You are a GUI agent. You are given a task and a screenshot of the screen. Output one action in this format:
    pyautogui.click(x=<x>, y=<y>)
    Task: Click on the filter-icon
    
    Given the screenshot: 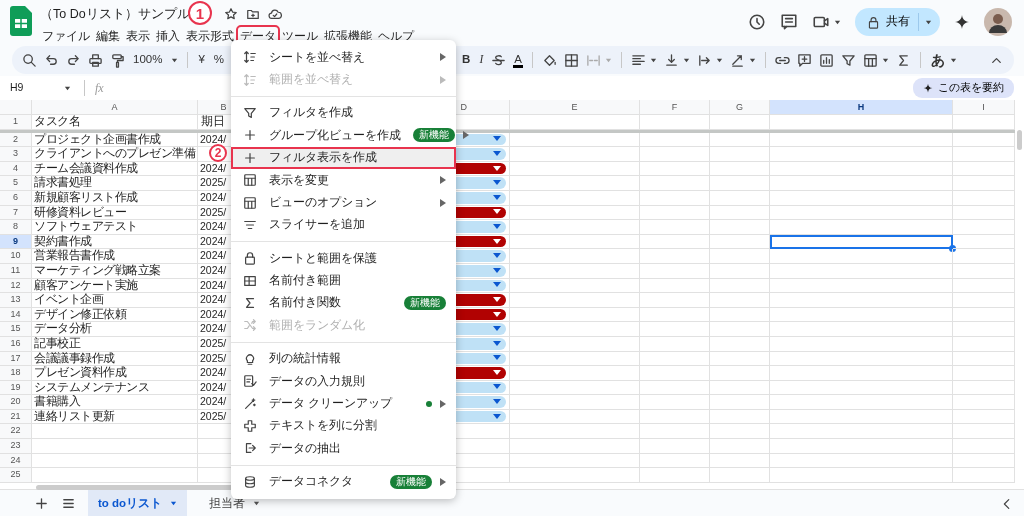 What is the action you would take?
    pyautogui.click(x=848, y=60)
    